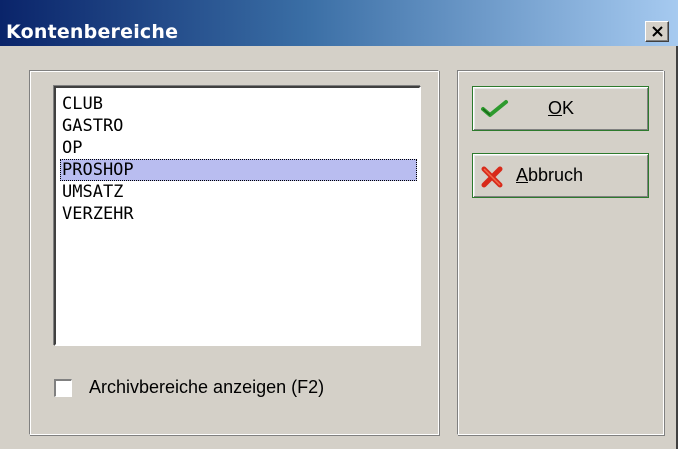  I want to click on title-bar: Kontenbereiche, so click(339, 23).